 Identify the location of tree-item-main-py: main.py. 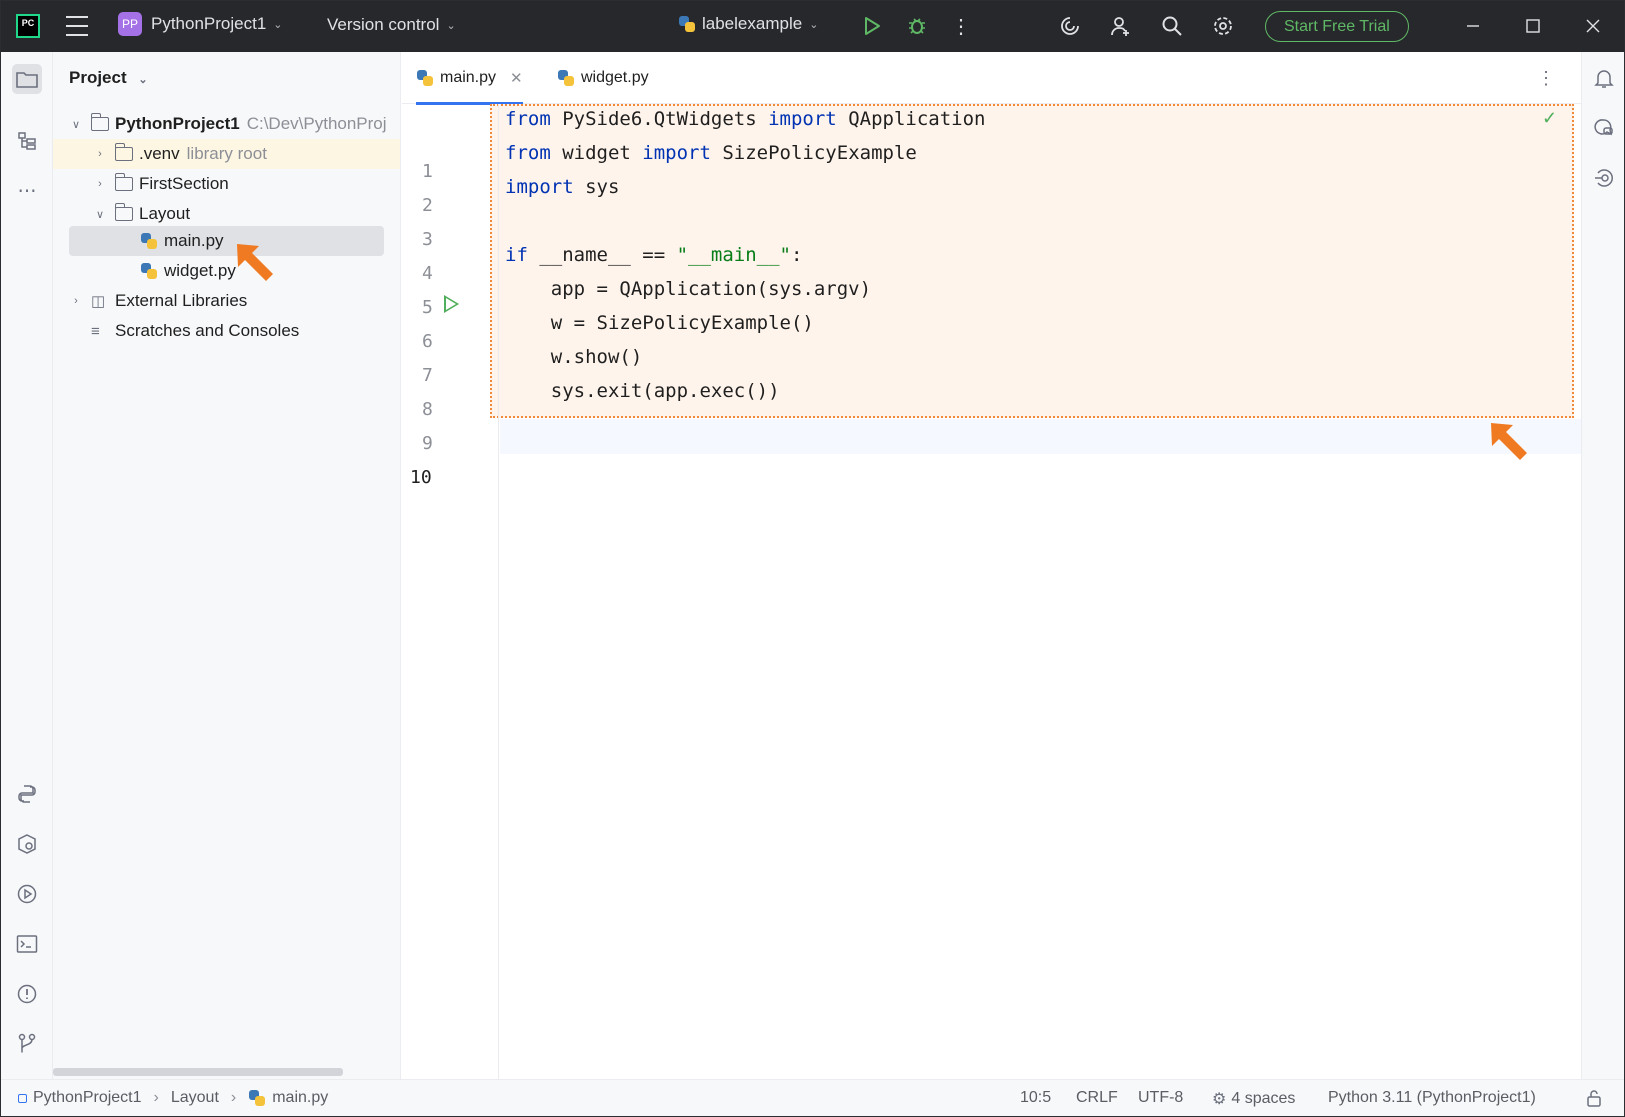
(226, 241).